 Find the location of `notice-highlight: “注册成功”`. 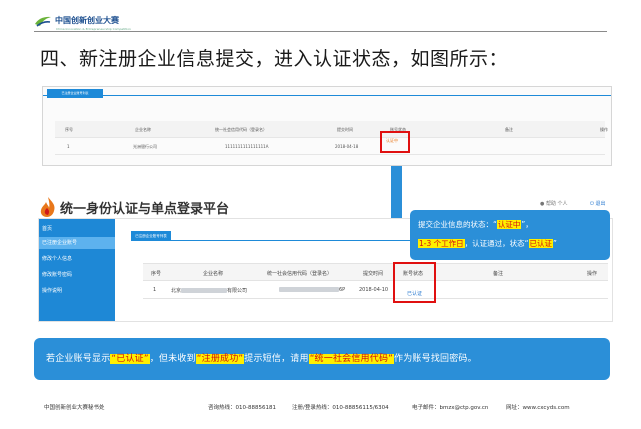

notice-highlight: “注册成功” is located at coordinates (220, 359).